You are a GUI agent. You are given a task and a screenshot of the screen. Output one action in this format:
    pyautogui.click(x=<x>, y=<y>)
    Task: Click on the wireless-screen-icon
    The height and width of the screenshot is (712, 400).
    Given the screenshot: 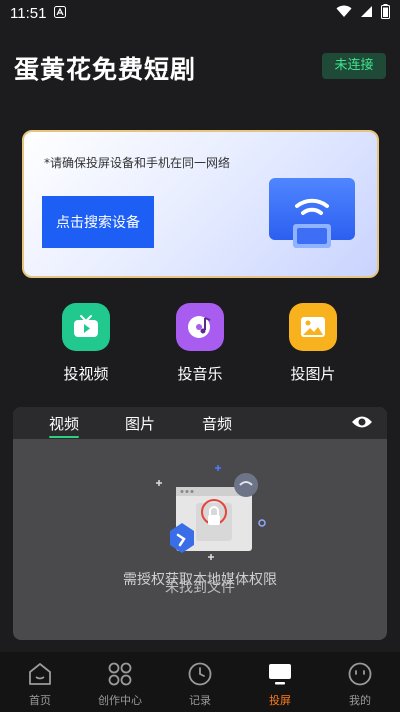 What is the action you would take?
    pyautogui.click(x=314, y=215)
    